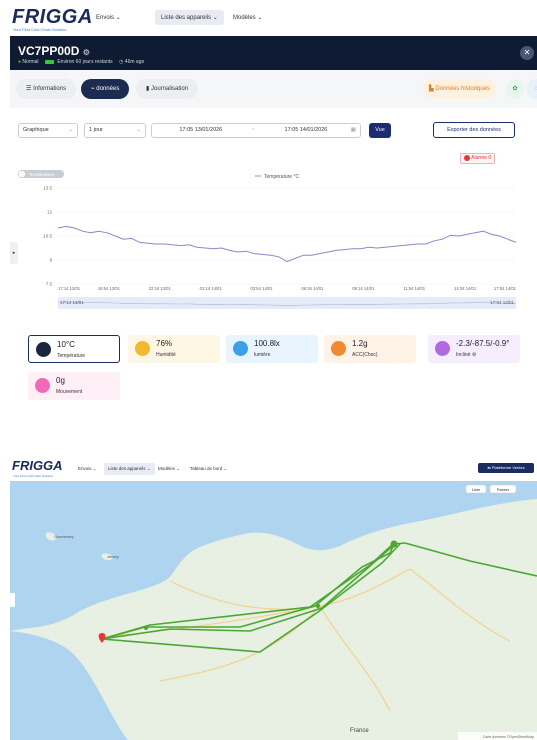 This screenshot has height=740, width=537. What do you see at coordinates (287, 303) in the screenshot?
I see `zoom-slider: 17:14 13/01 17:04 14/01` at bounding box center [287, 303].